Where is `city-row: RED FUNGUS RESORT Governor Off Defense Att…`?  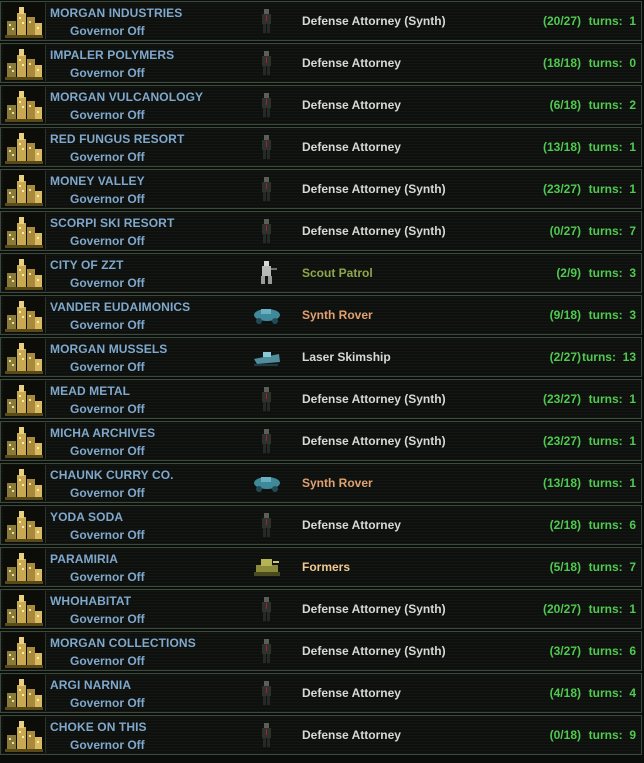
city-row: RED FUNGUS RESORT Governor Off Defense Att… is located at coordinates (321, 147).